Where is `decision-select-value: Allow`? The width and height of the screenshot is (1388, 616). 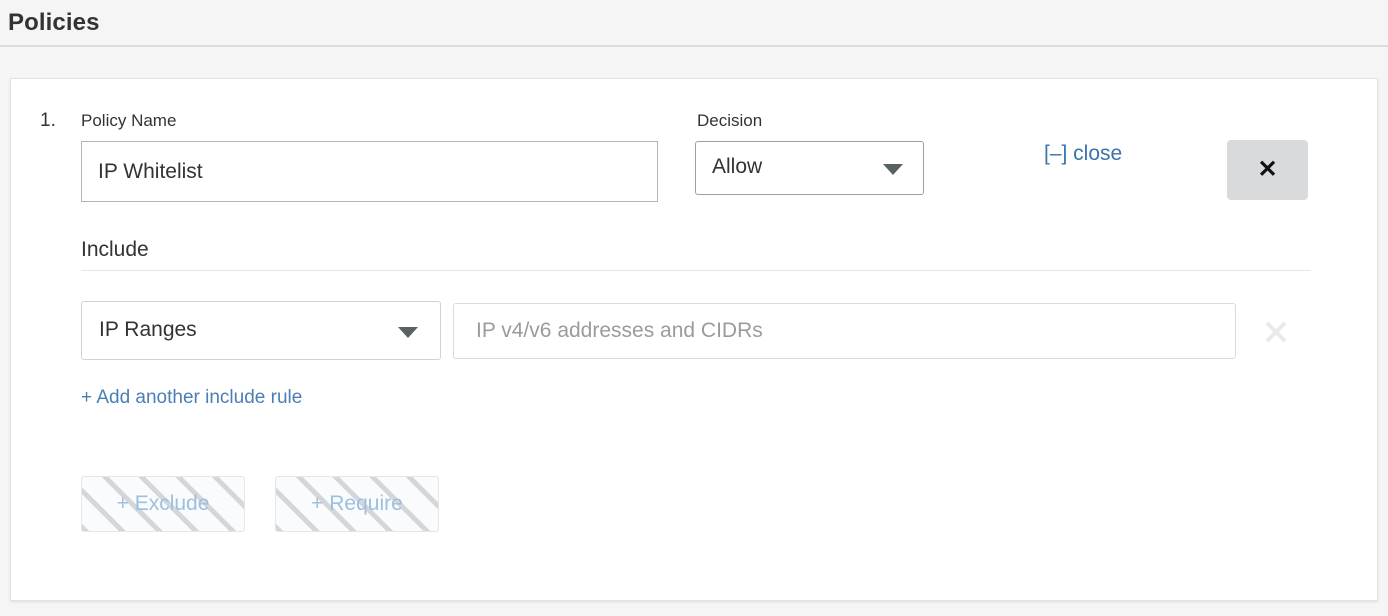 decision-select-value: Allow is located at coordinates (737, 166).